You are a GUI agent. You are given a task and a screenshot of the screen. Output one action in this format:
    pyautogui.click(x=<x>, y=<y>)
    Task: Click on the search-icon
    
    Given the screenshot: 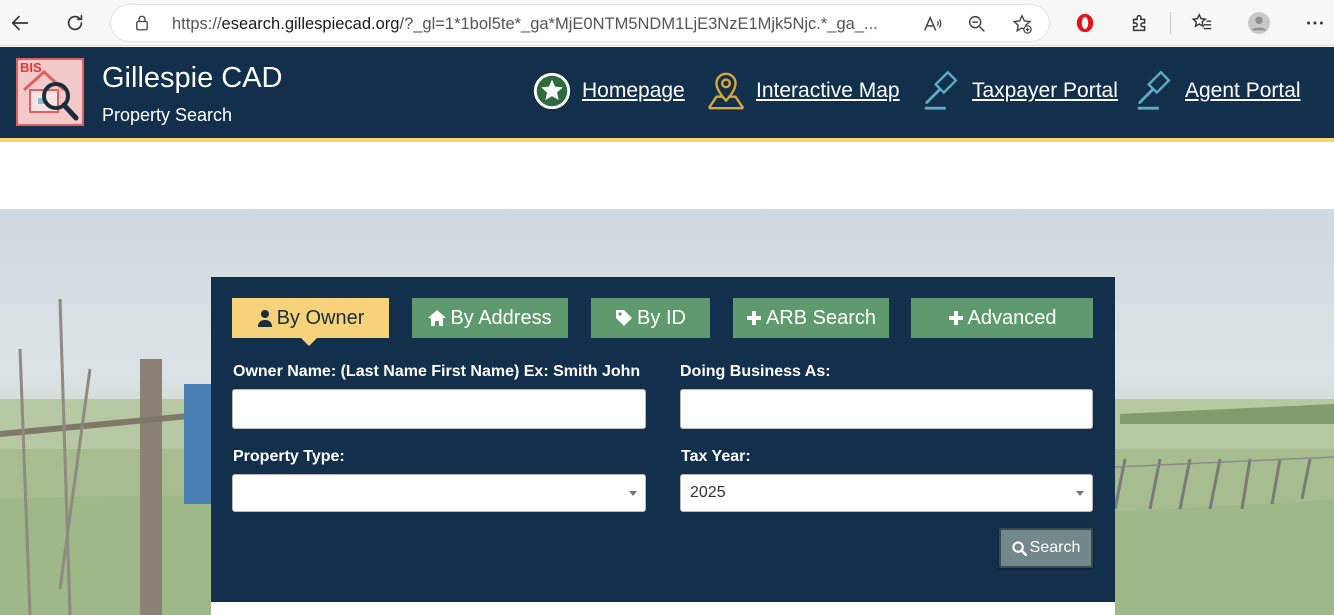 What is the action you would take?
    pyautogui.click(x=1019, y=548)
    